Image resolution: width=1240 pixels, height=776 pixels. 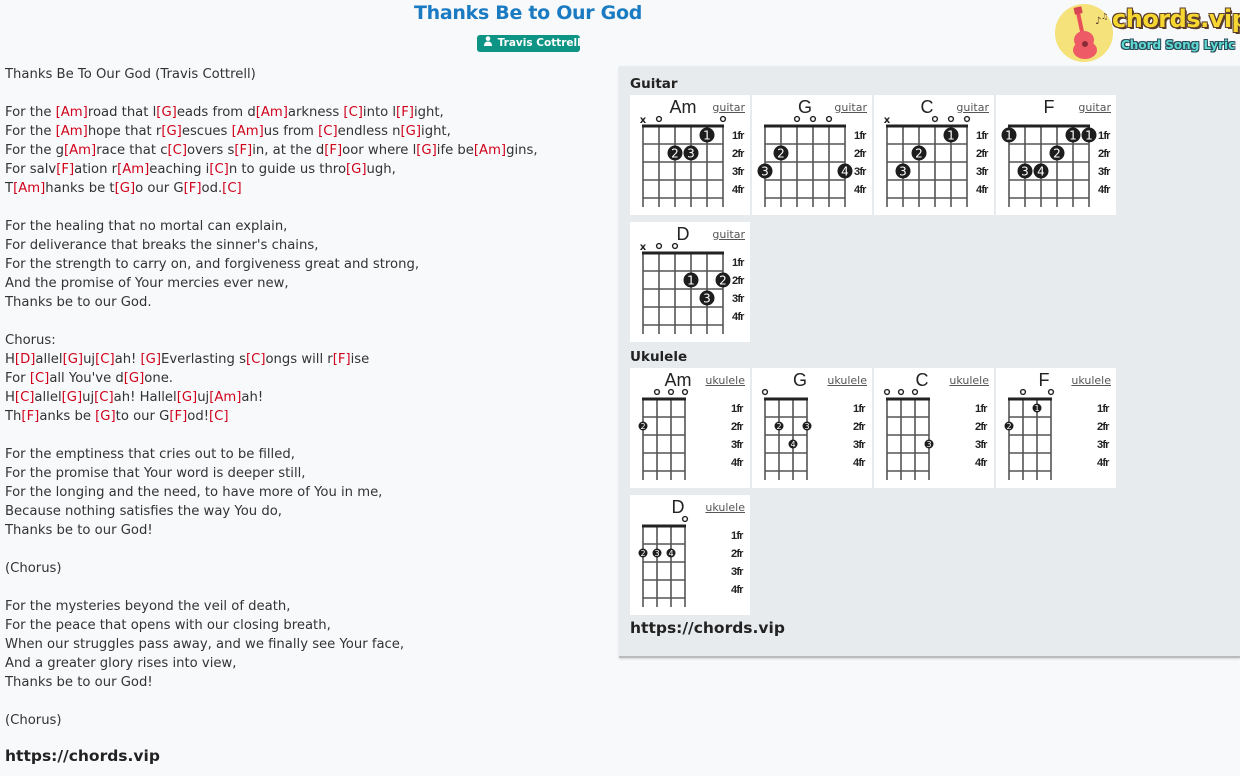 I want to click on lyric-line, so click(x=305, y=701).